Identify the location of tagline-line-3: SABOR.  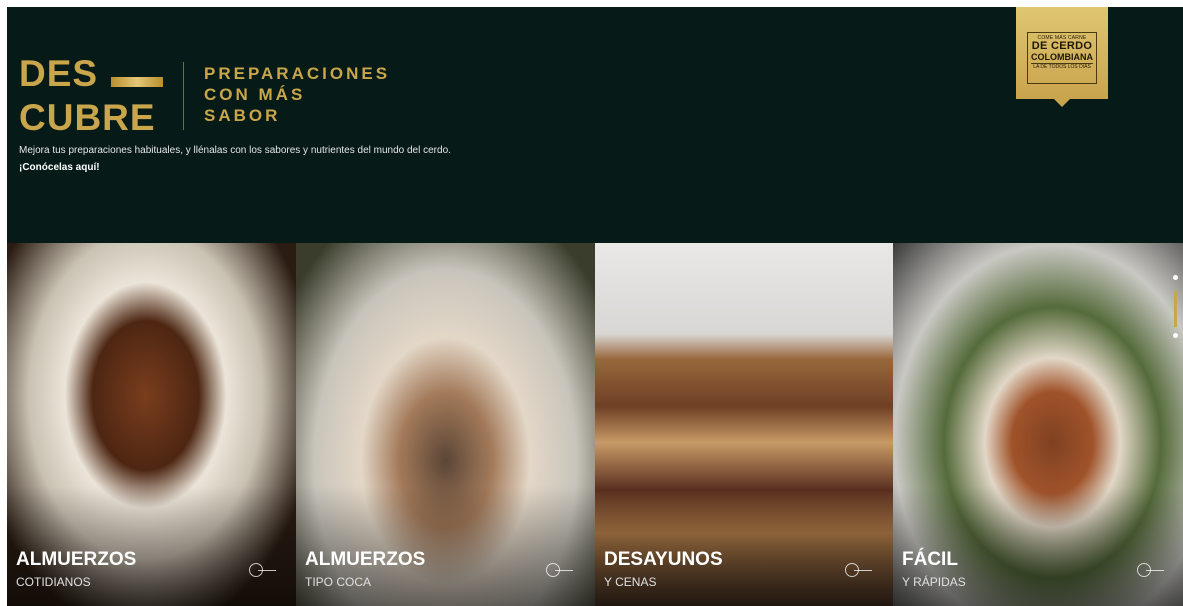
(242, 115).